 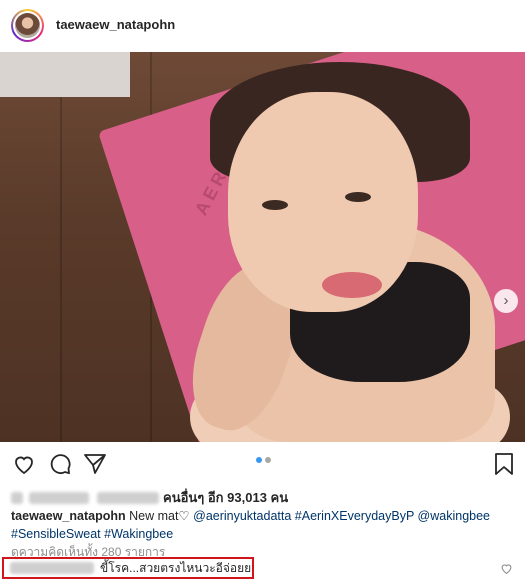 I want to click on action-bar, so click(x=262, y=466).